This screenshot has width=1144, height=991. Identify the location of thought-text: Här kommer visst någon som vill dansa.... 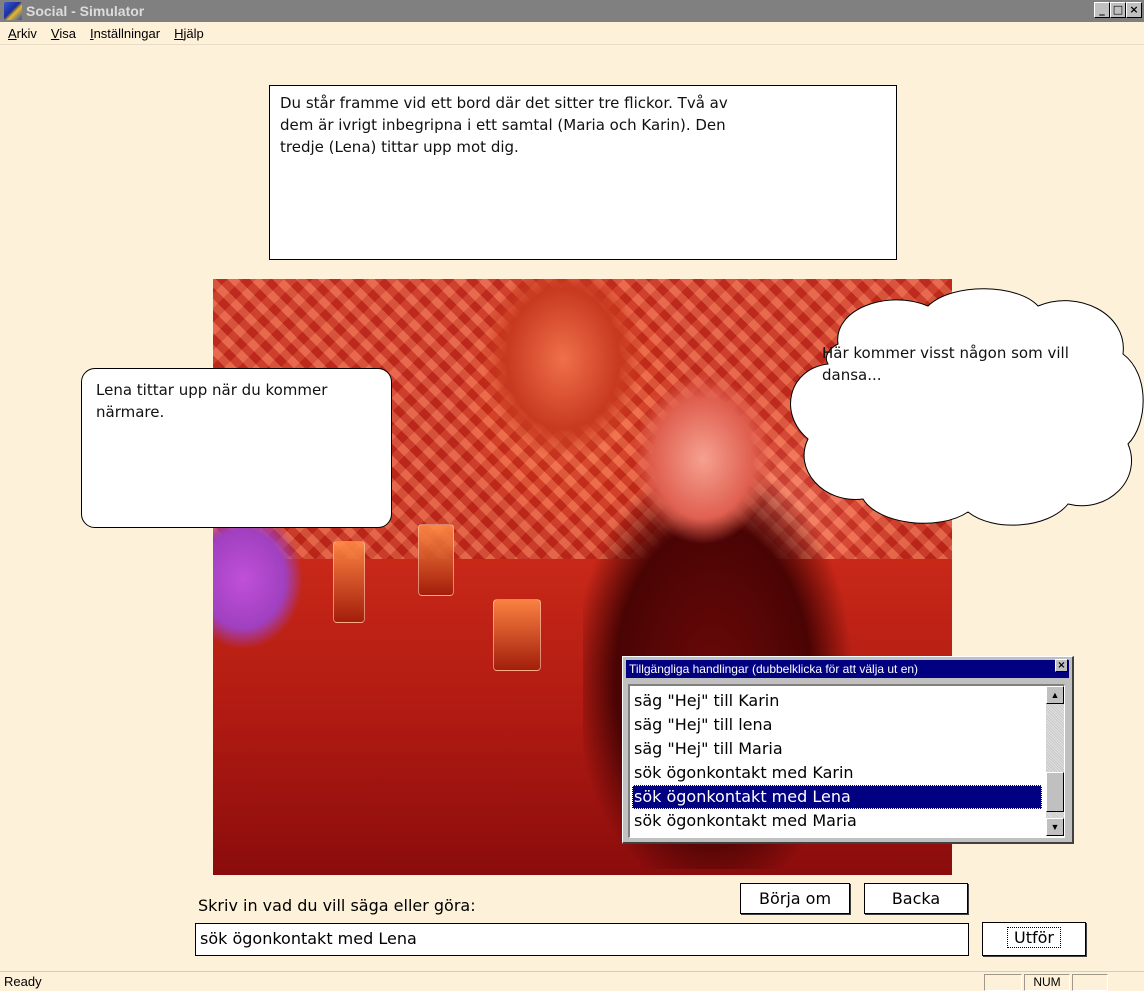
(945, 364).